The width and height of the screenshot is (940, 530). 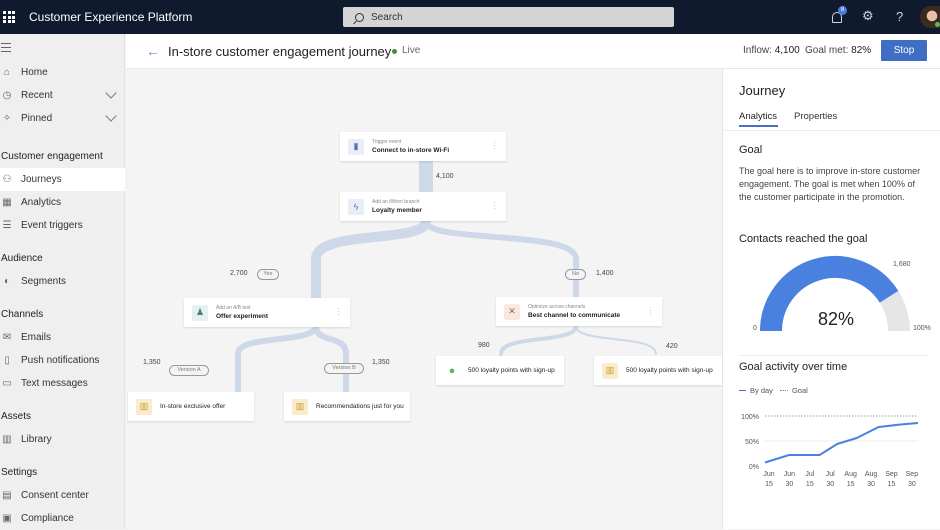 What do you see at coordinates (411, 150) in the screenshot?
I see `node-title: Connect to in-store Wi-Fi` at bounding box center [411, 150].